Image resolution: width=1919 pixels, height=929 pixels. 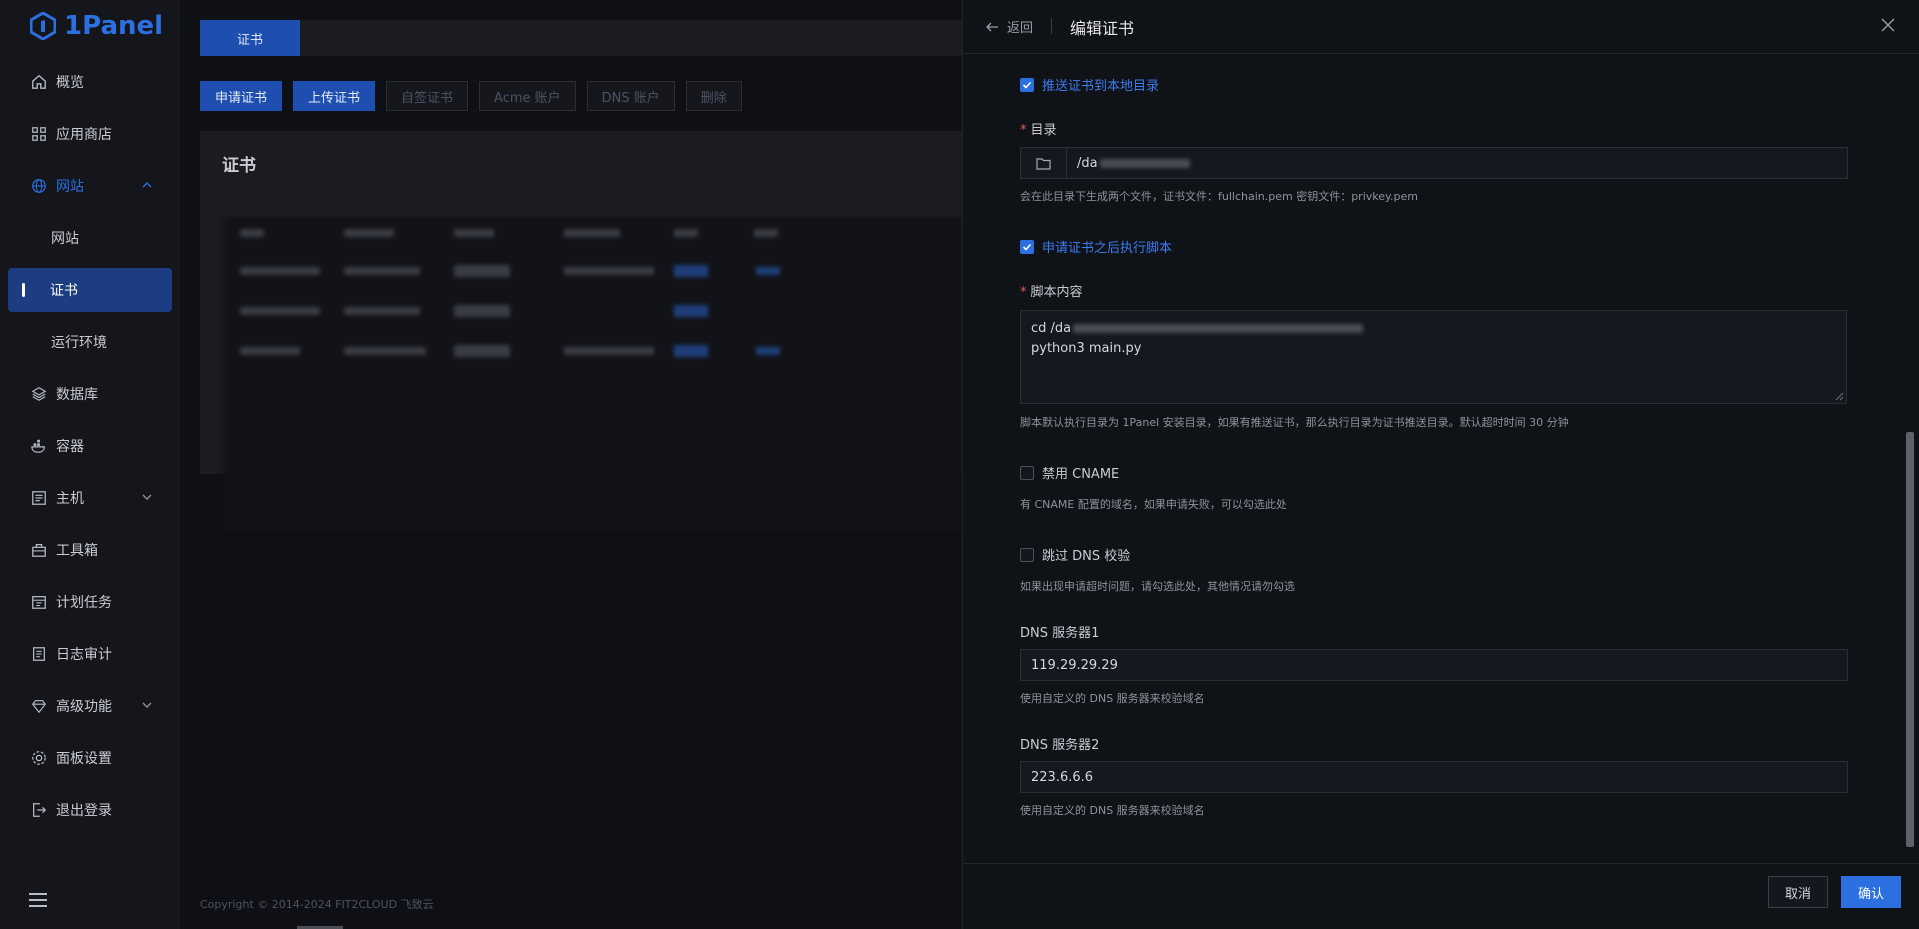 What do you see at coordinates (79, 343) in the screenshot?
I see `sidebar-item-label: 运行环境` at bounding box center [79, 343].